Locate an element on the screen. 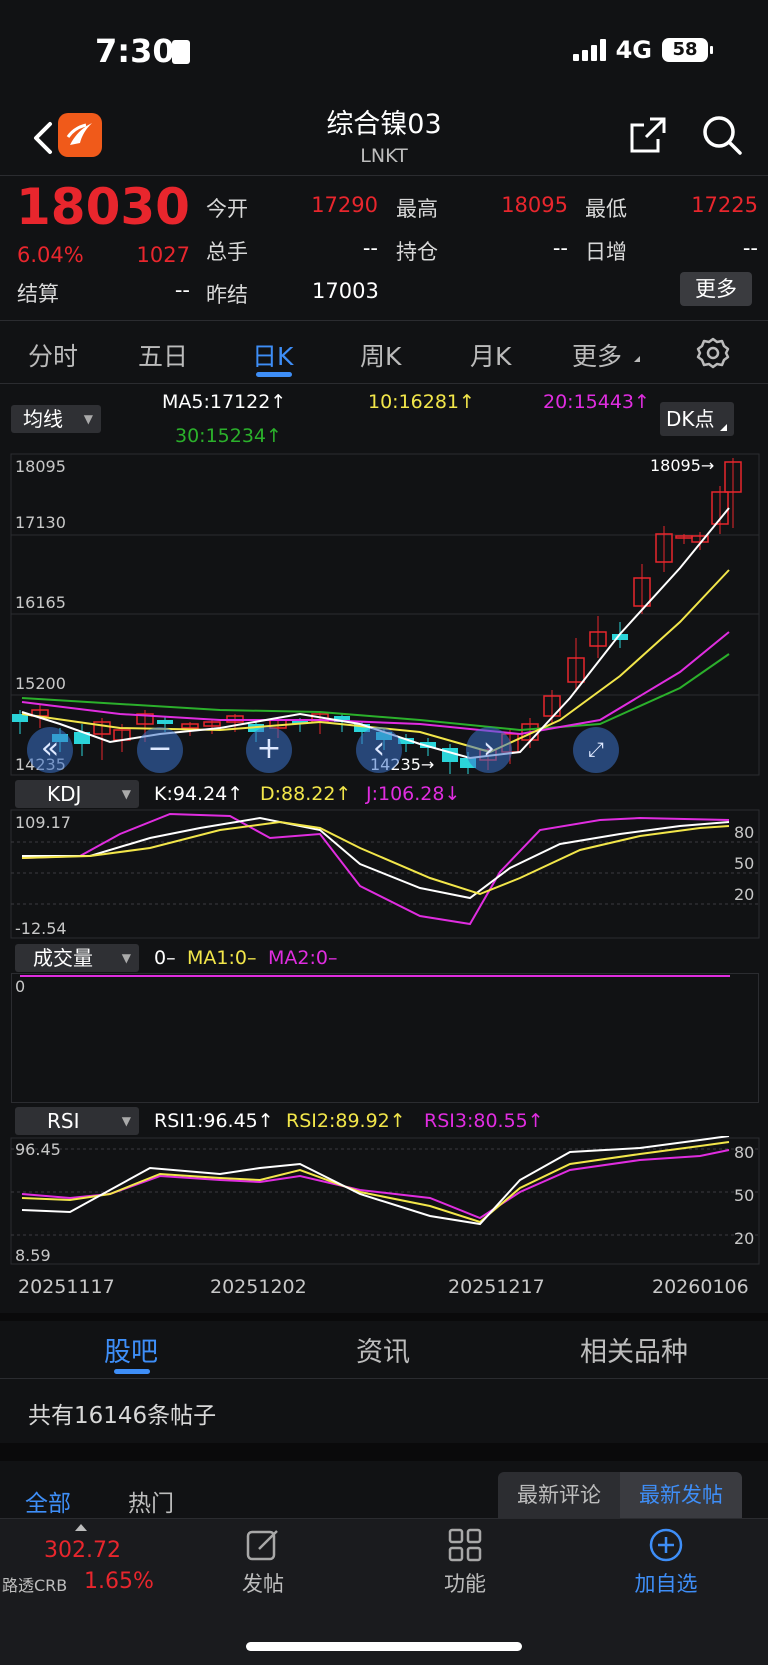  rsi-y-top: 96.45 is located at coordinates (38, 1149).